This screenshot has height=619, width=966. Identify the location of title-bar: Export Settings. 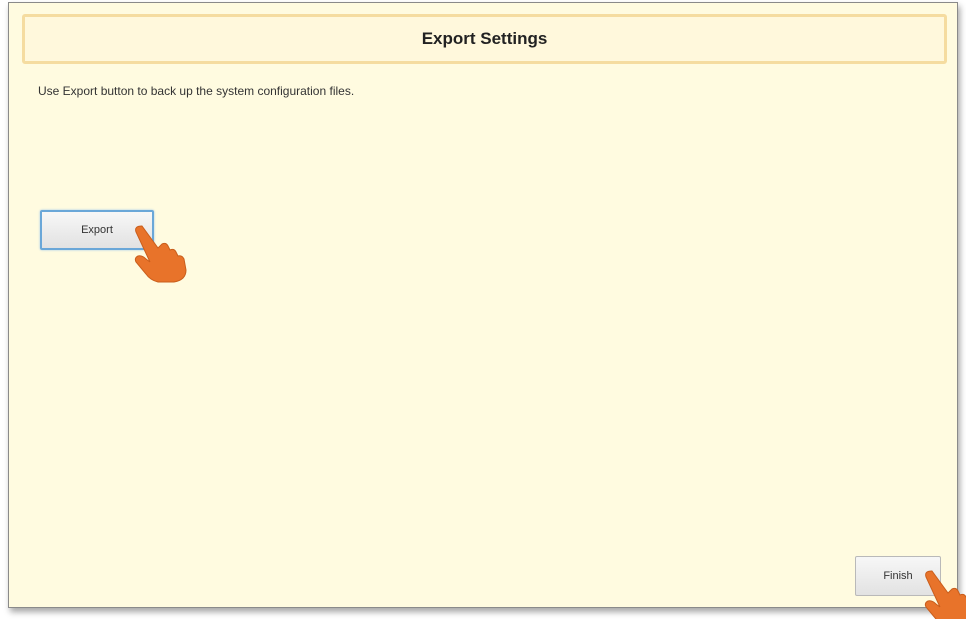
(484, 39).